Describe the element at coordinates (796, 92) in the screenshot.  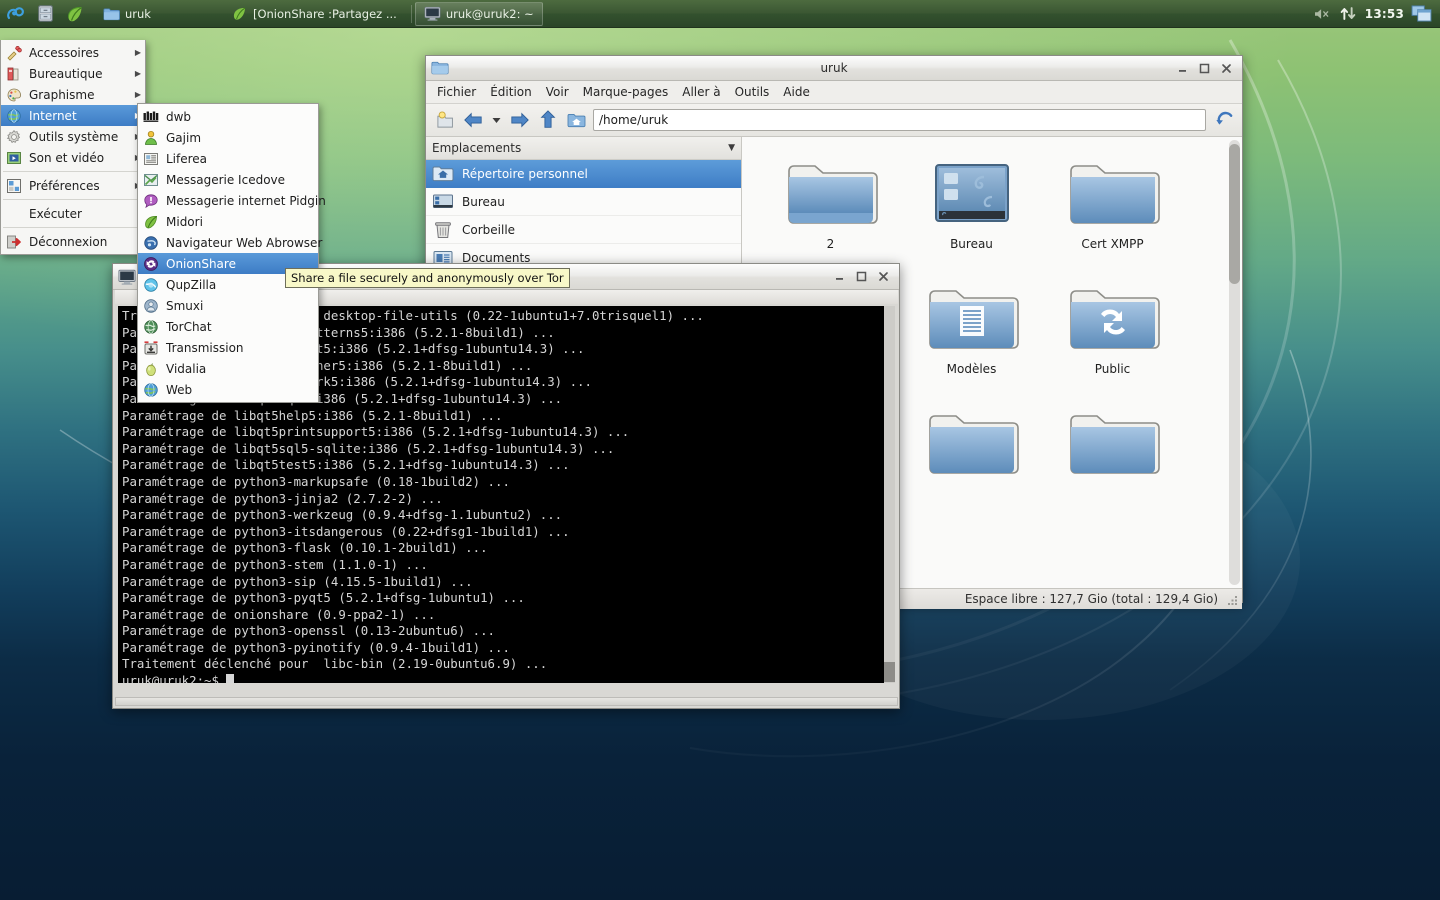
I see `menu-aide: Aide` at that location.